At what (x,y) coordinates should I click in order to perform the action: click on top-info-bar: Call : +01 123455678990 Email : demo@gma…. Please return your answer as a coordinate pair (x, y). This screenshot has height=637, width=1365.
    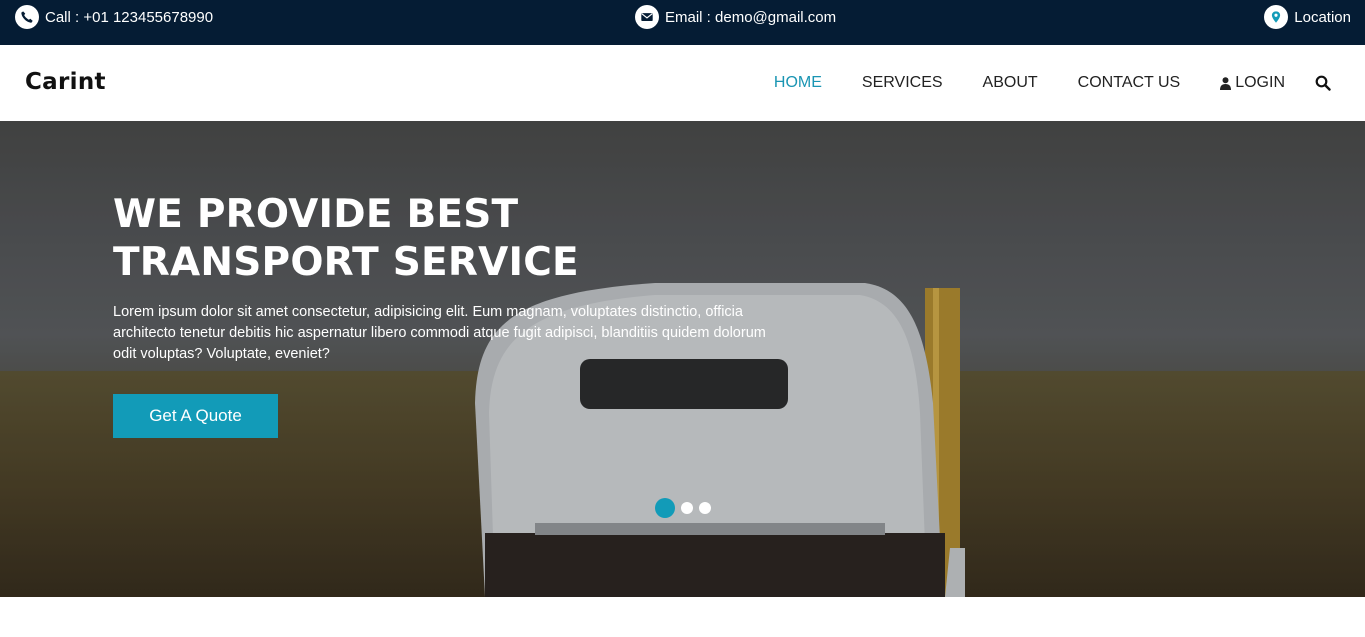
    Looking at the image, I should click on (682, 22).